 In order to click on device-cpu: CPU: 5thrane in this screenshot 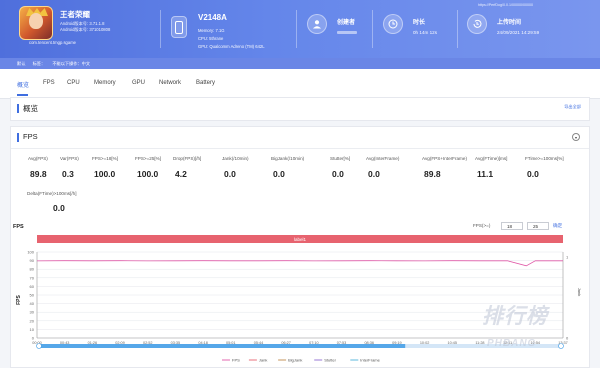, I will do `click(211, 38)`.